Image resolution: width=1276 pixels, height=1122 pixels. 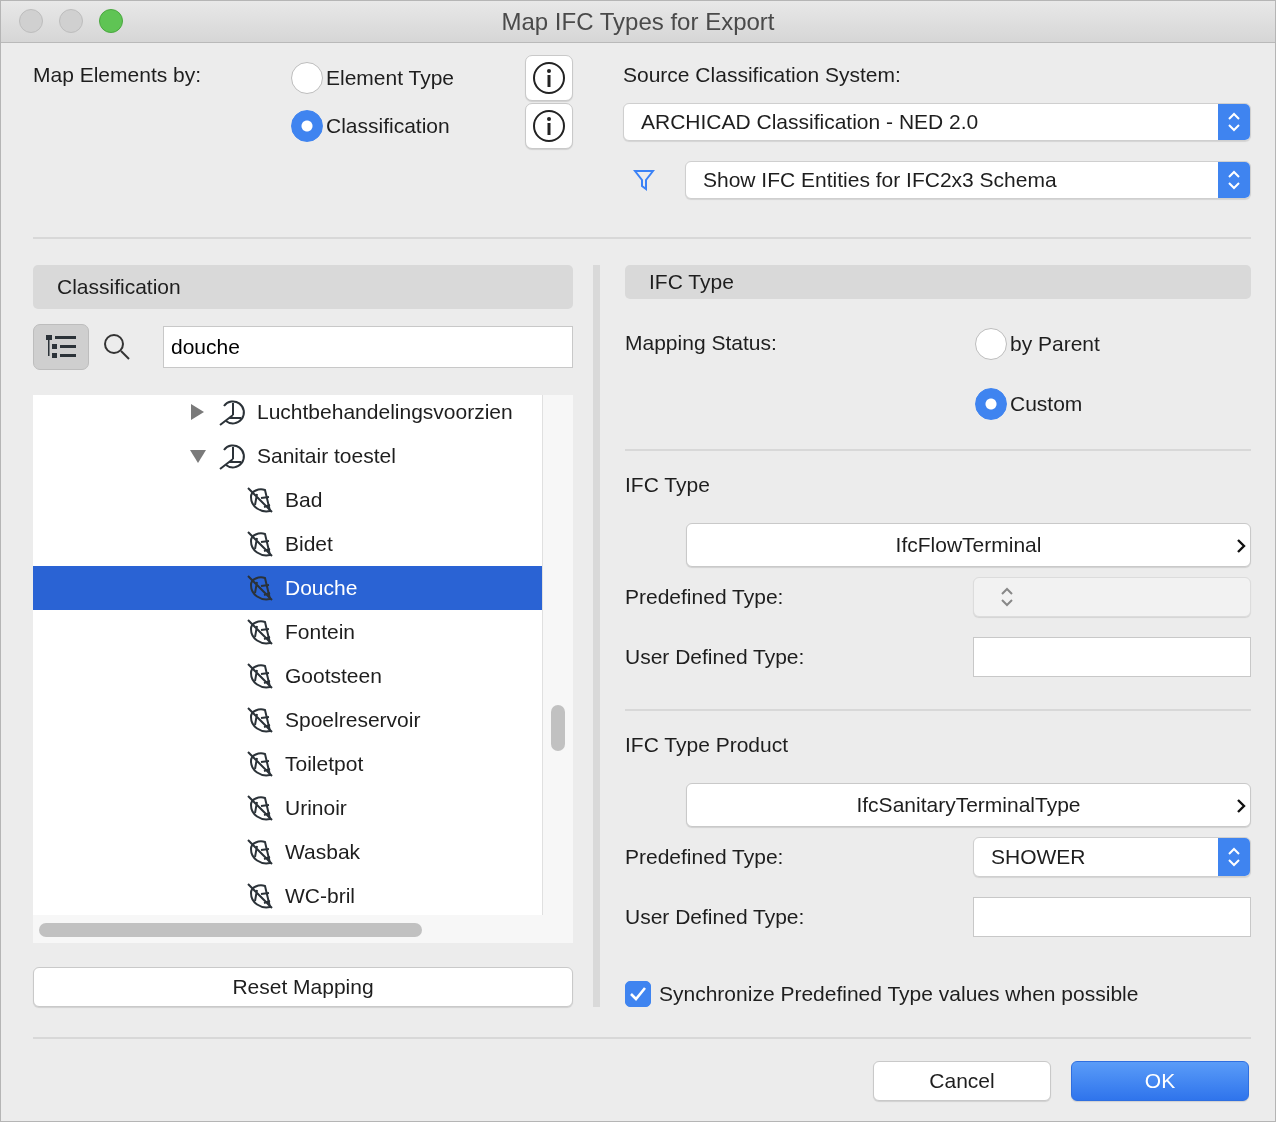 What do you see at coordinates (287, 544) in the screenshot?
I see `tree-item: Bidet` at bounding box center [287, 544].